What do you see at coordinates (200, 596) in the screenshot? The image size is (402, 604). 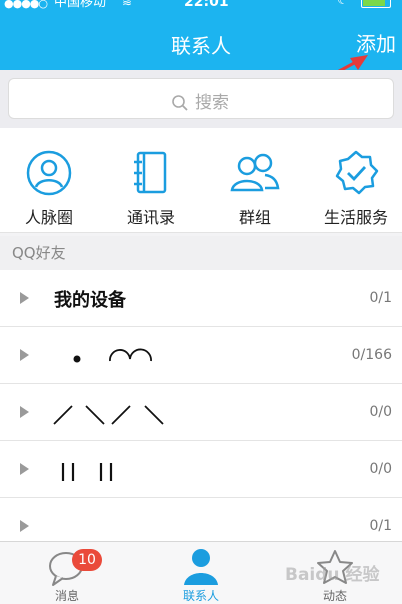 I see `tab-label: 联系人` at bounding box center [200, 596].